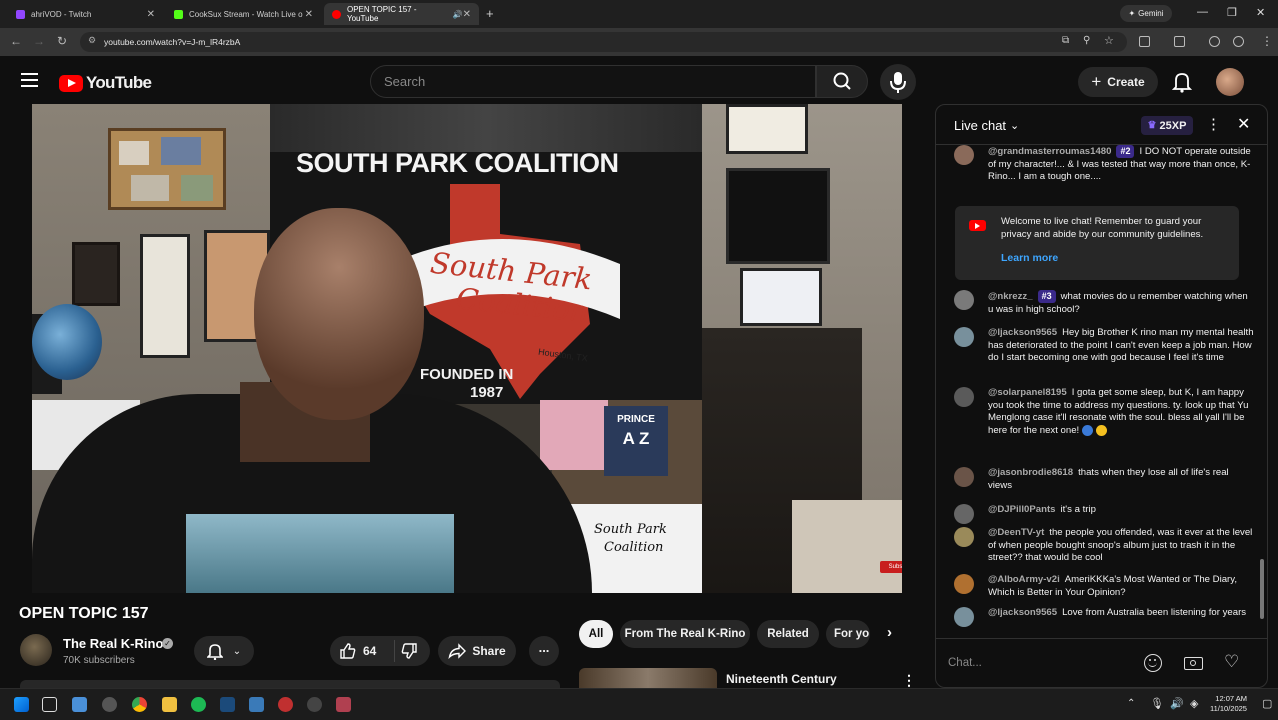 The image size is (1278, 720). Describe the element at coordinates (603, 42) in the screenshot. I see `url-field: ⚙ youtube.com/watch?v=J-m_lR4rzbA ⧉ ⚲ ☆` at that location.